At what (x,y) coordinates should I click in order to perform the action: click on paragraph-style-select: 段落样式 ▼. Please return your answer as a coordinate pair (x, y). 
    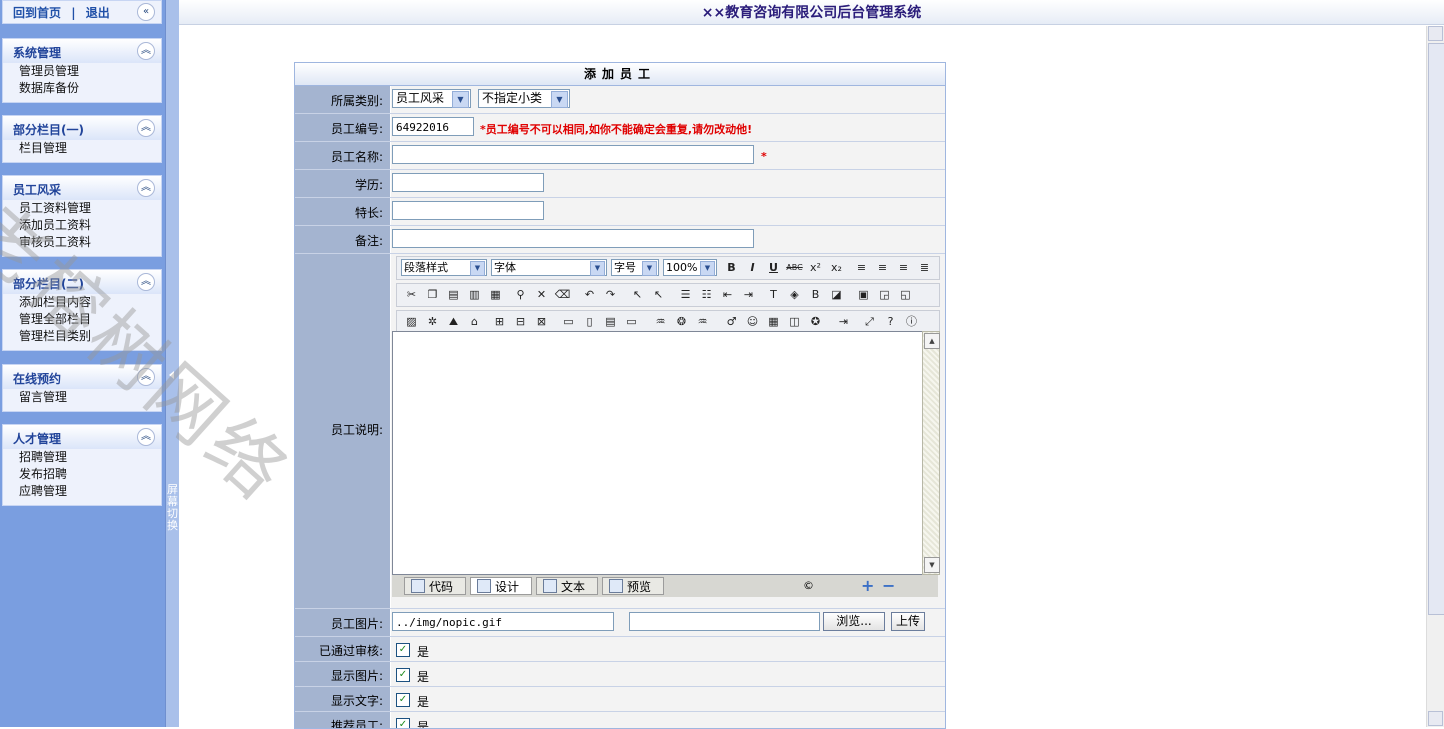
    Looking at the image, I should click on (444, 267).